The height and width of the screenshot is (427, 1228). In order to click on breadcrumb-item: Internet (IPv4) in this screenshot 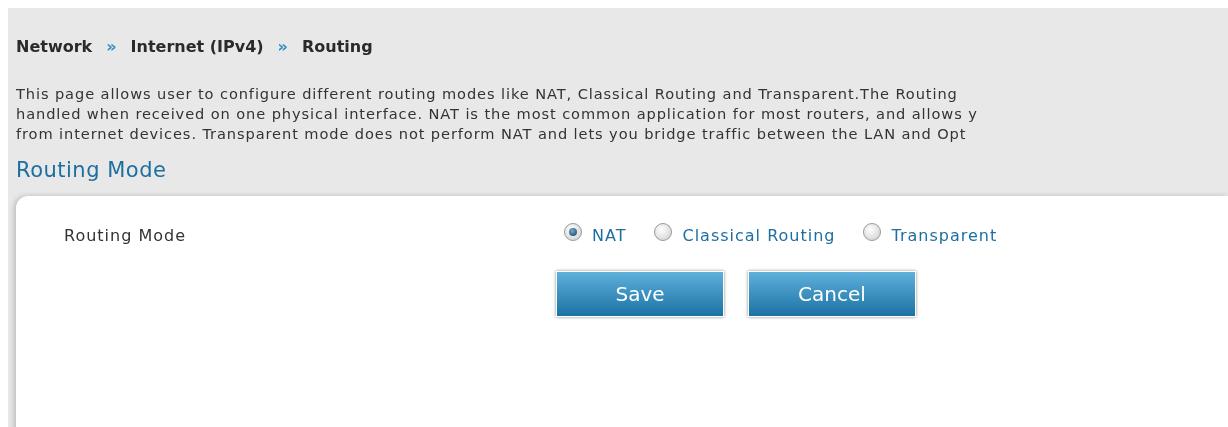, I will do `click(197, 46)`.